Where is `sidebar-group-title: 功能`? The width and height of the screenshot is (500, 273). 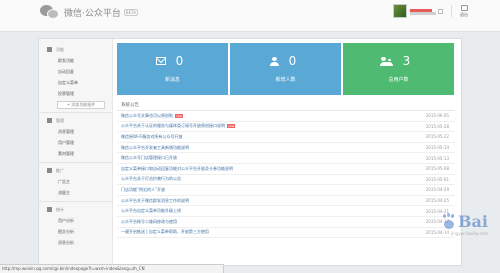
sidebar-group-title: 功能 is located at coordinates (60, 49).